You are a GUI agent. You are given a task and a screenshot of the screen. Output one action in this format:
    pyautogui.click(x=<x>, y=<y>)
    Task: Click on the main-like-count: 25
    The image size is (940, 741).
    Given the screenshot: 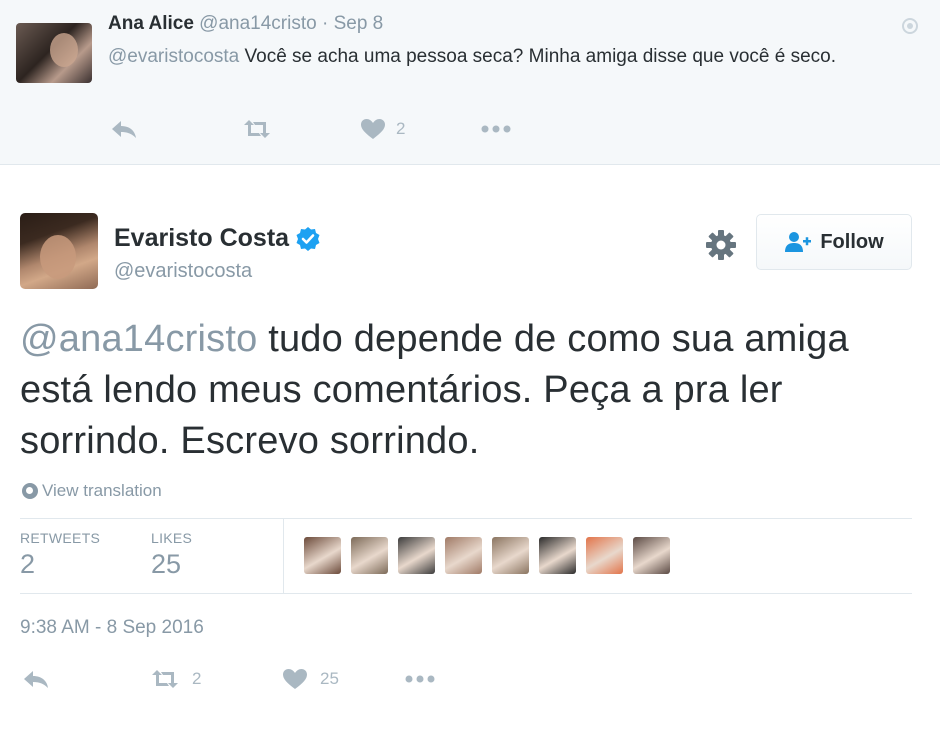 What is the action you would take?
    pyautogui.click(x=329, y=678)
    